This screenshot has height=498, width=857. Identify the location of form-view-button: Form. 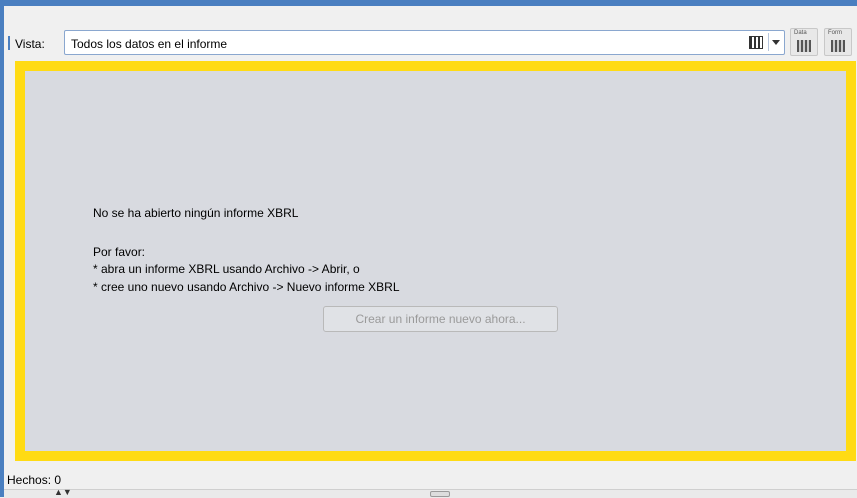
(838, 42).